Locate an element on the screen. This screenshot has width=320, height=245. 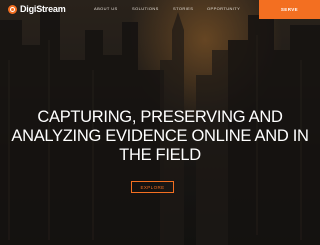
headline-line-2: ANALYZING EVIDENCE ONLINE AND IN is located at coordinates (160, 136).